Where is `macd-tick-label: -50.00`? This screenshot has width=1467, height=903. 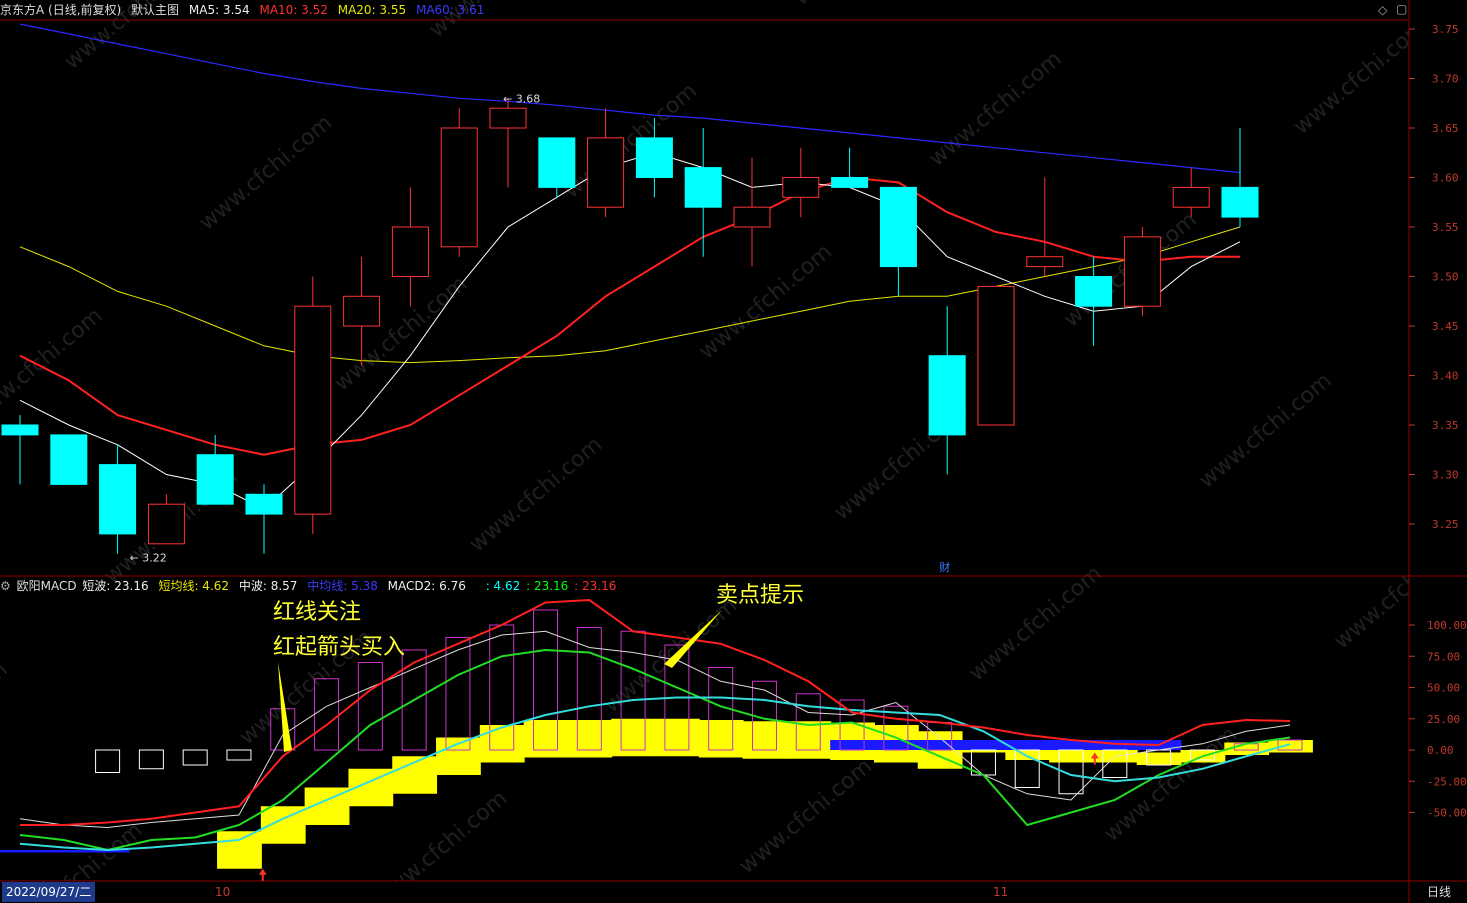
macd-tick-label: -50.00 is located at coordinates (1447, 813).